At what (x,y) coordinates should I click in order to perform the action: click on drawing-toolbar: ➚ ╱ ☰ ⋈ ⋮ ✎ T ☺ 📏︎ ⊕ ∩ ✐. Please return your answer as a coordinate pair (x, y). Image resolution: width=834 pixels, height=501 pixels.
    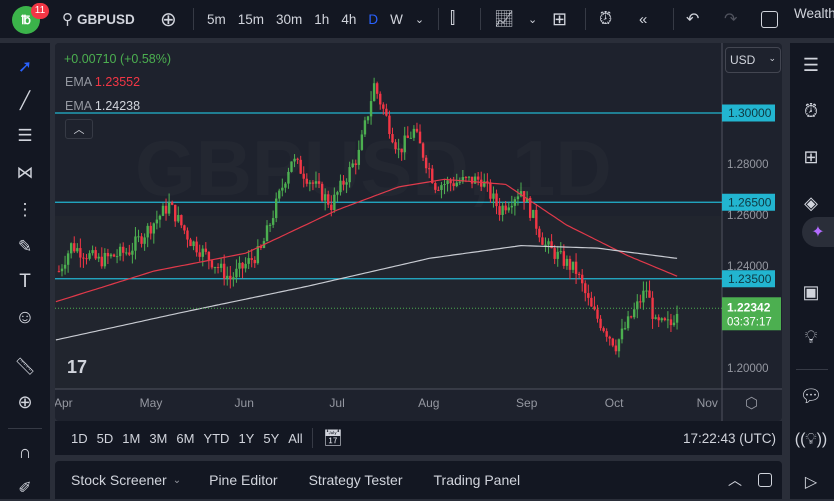
    Looking at the image, I should click on (25, 271).